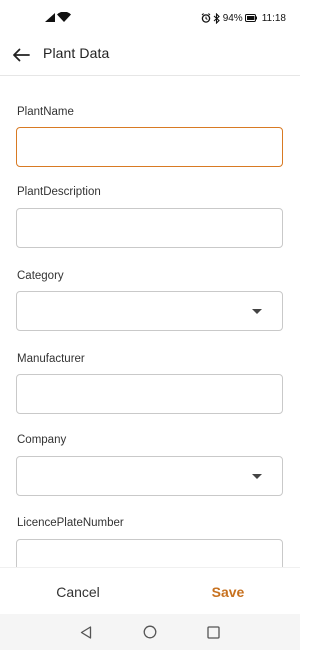  I want to click on back-triangle-icon, so click(86, 632).